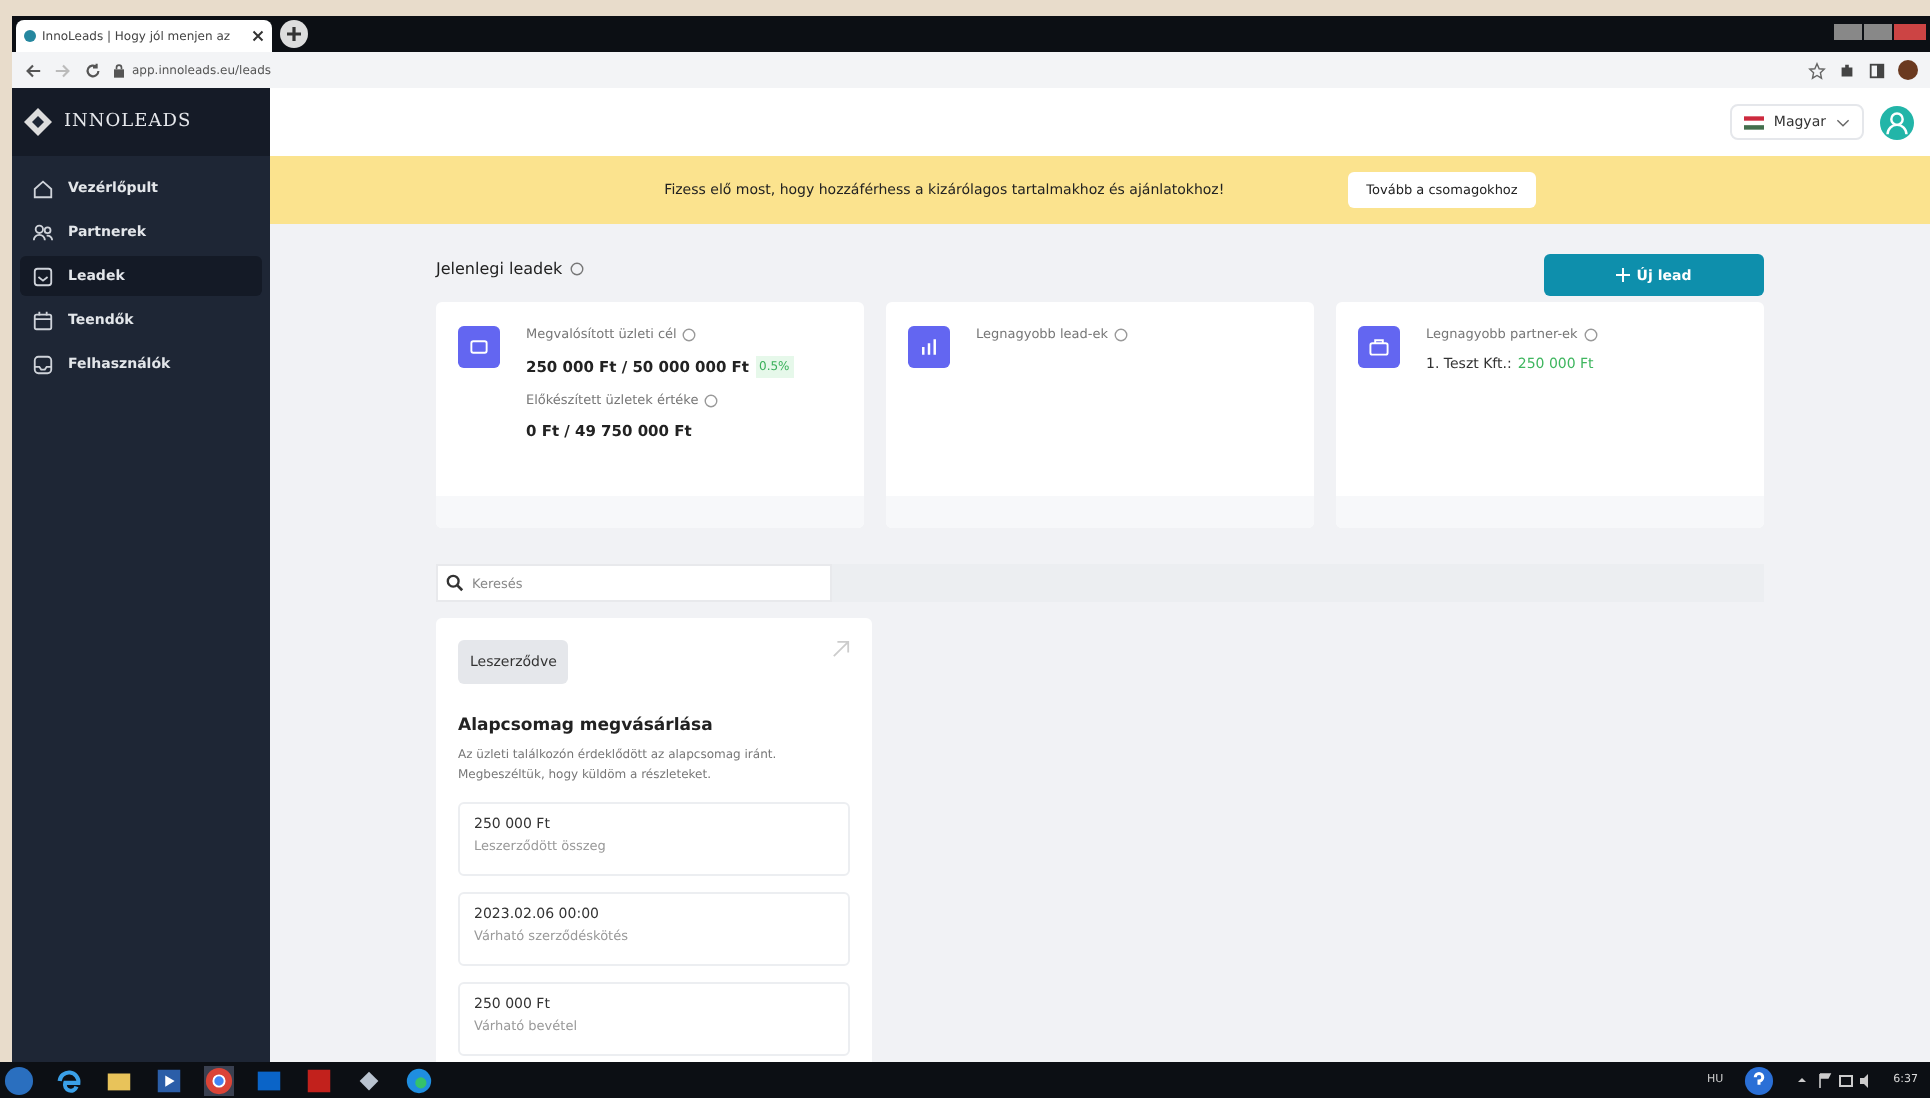  What do you see at coordinates (43, 320) in the screenshot?
I see `calendar-icon` at bounding box center [43, 320].